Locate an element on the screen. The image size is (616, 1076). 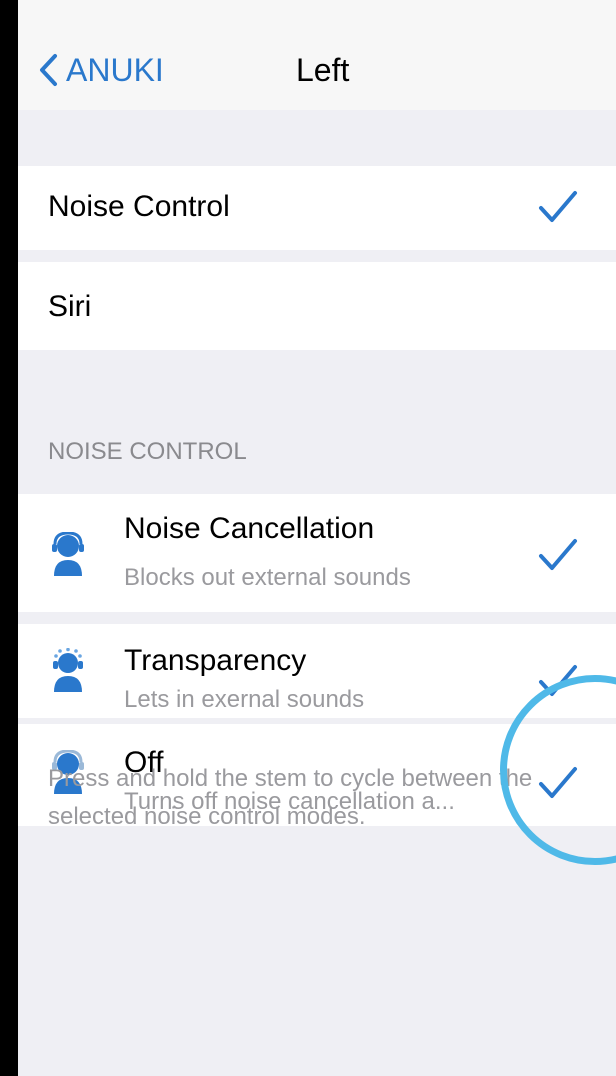
option-title: Noise Cancellation is located at coordinates (249, 528).